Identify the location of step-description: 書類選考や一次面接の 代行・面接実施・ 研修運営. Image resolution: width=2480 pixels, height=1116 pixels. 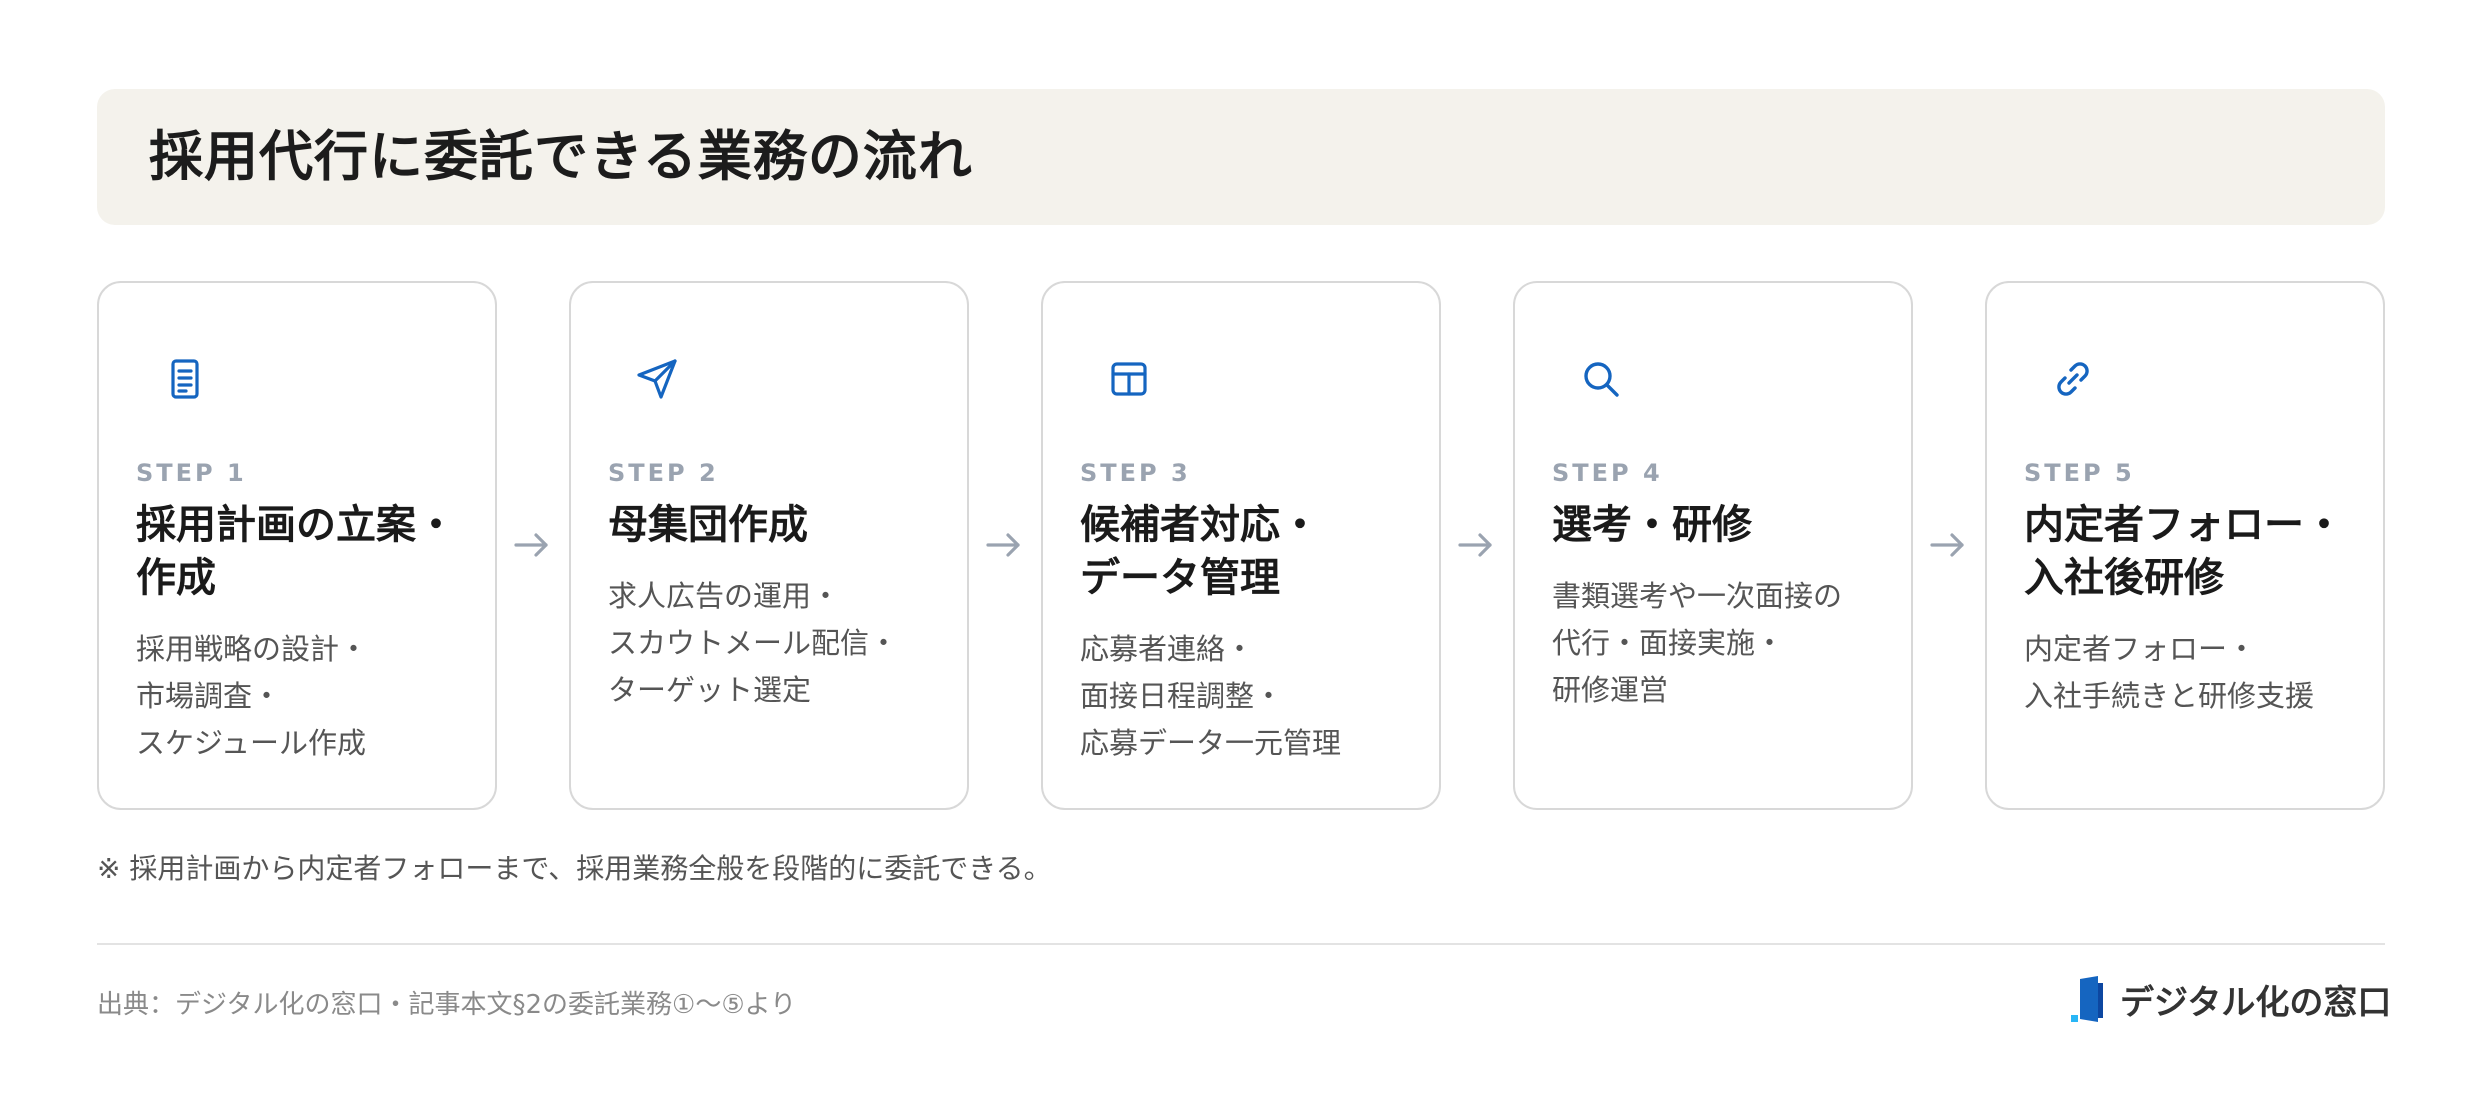
(1727, 643).